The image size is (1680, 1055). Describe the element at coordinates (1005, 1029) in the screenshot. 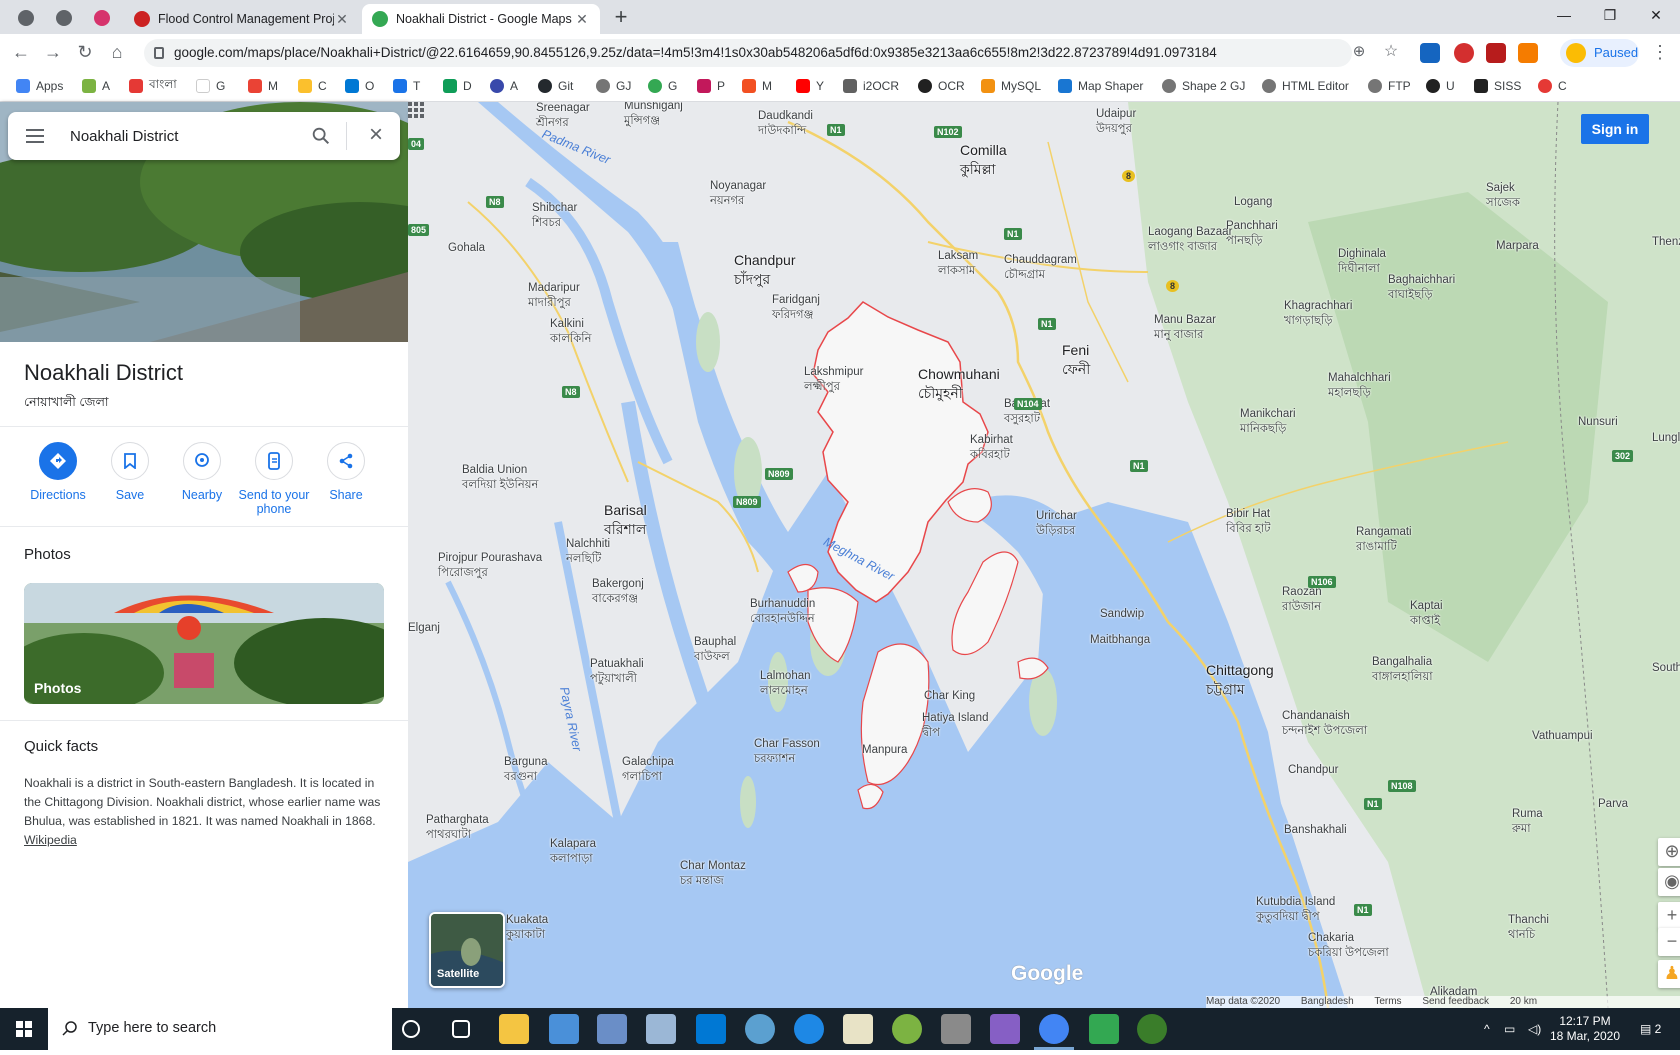

I see `visual-studio-icon` at that location.